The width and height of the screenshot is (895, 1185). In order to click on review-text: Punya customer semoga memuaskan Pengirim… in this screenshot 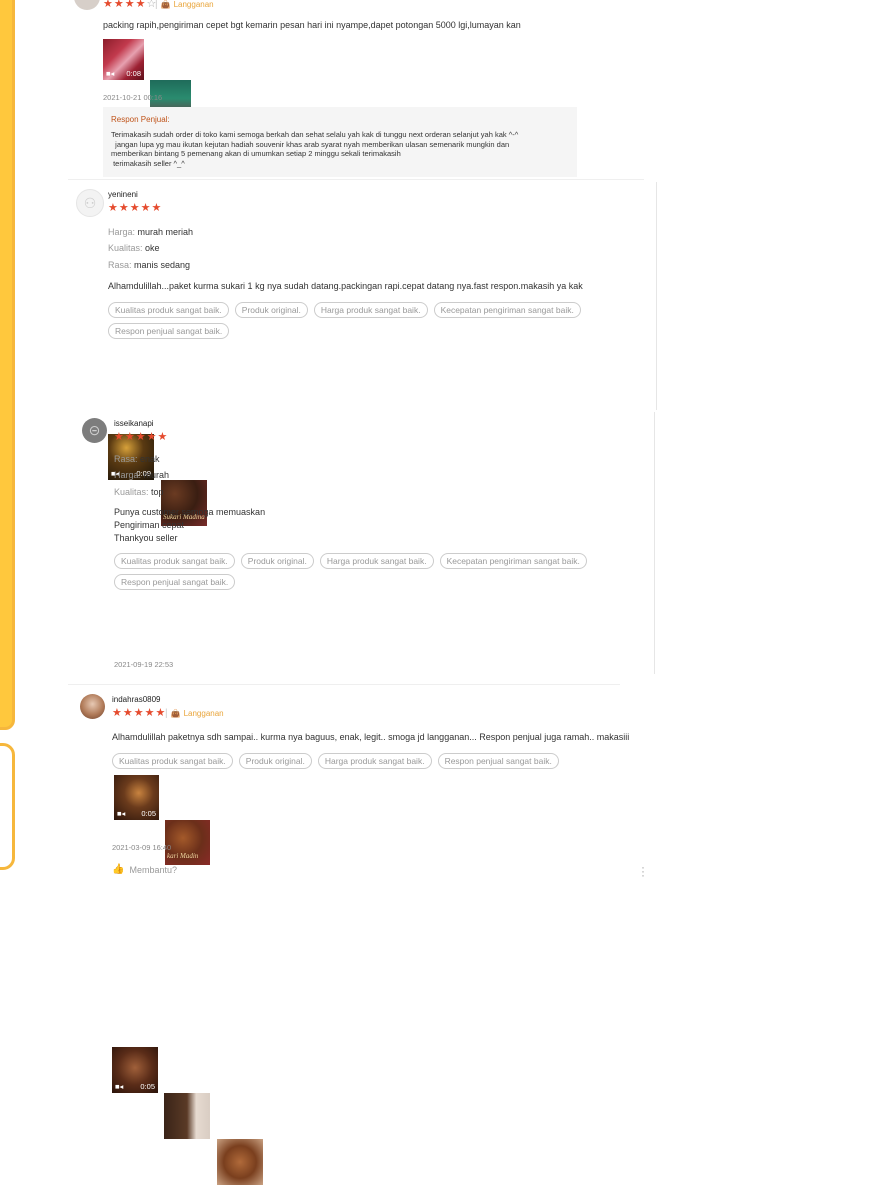, I will do `click(189, 525)`.